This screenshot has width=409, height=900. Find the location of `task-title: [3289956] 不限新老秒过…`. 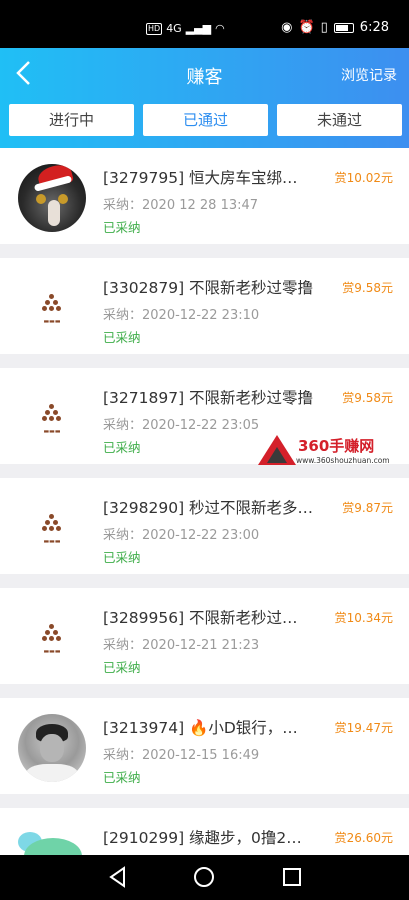

task-title: [3289956] 不限新老秒过… is located at coordinates (200, 618).